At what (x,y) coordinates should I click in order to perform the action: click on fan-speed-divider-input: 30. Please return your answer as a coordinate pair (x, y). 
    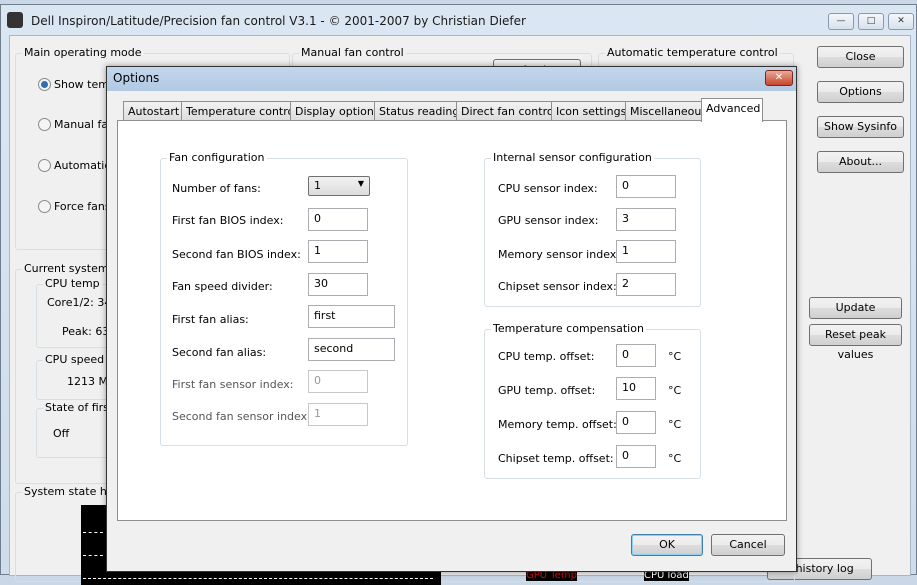
    Looking at the image, I should click on (338, 284).